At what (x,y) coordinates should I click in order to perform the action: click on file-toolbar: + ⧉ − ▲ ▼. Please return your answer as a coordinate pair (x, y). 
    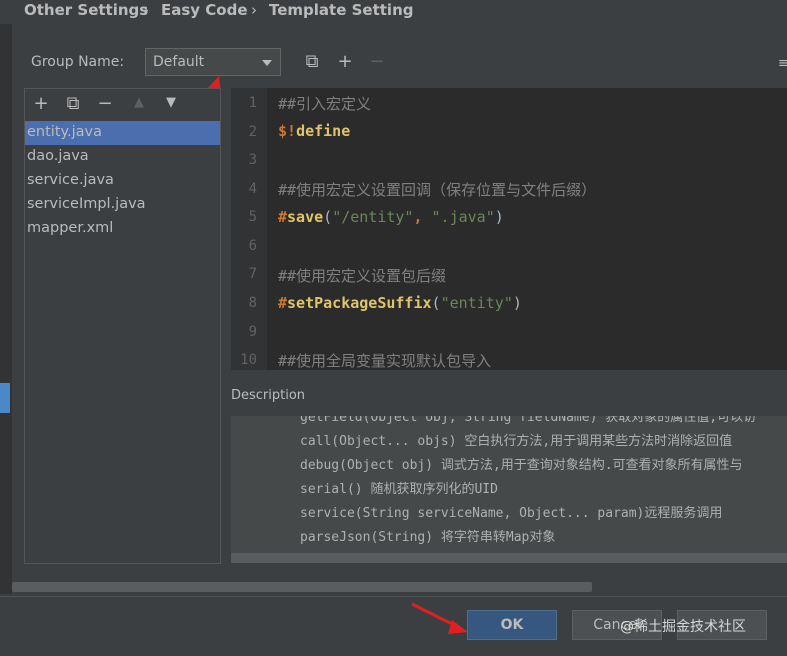
    Looking at the image, I should click on (122, 104).